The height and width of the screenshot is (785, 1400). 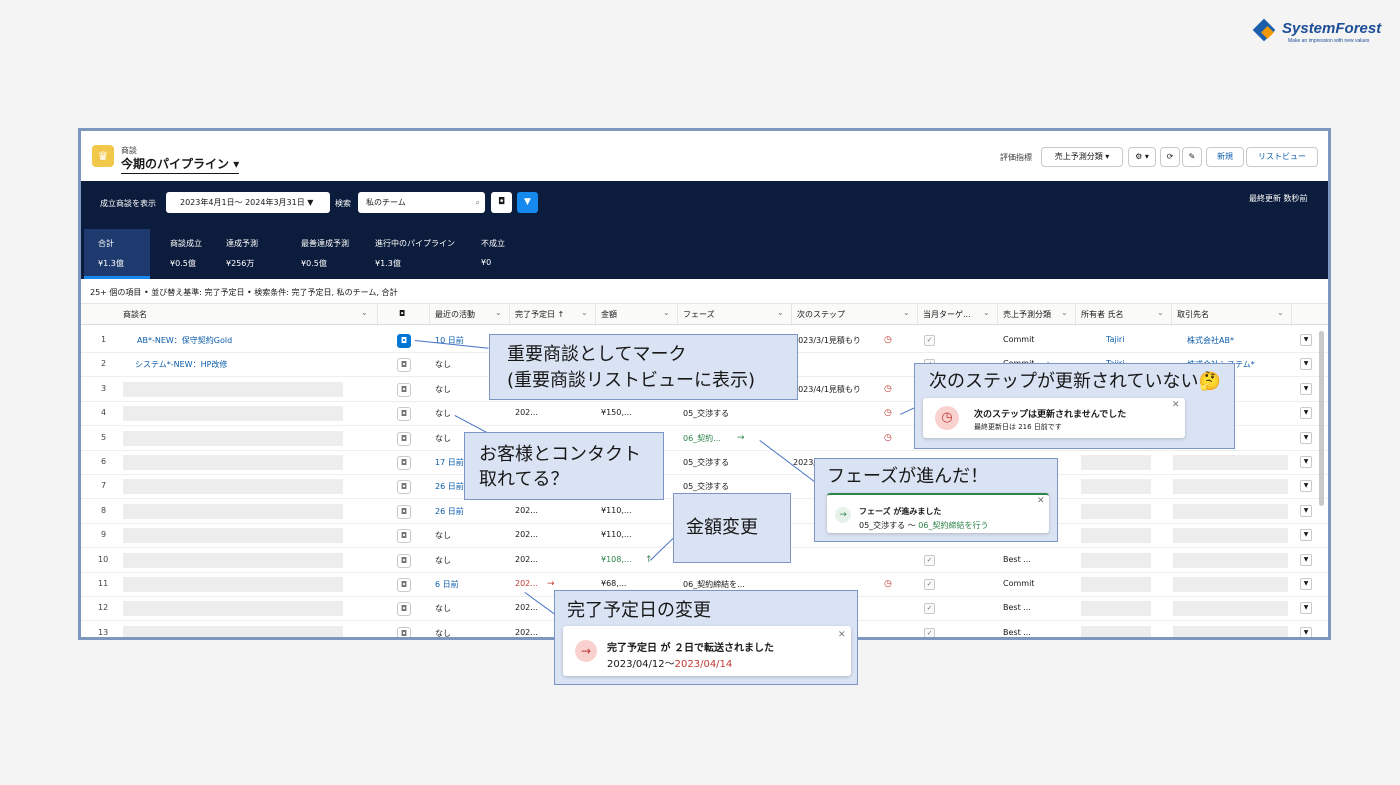 What do you see at coordinates (1282, 157) in the screenshot?
I see `list-view-button: リストビュー` at bounding box center [1282, 157].